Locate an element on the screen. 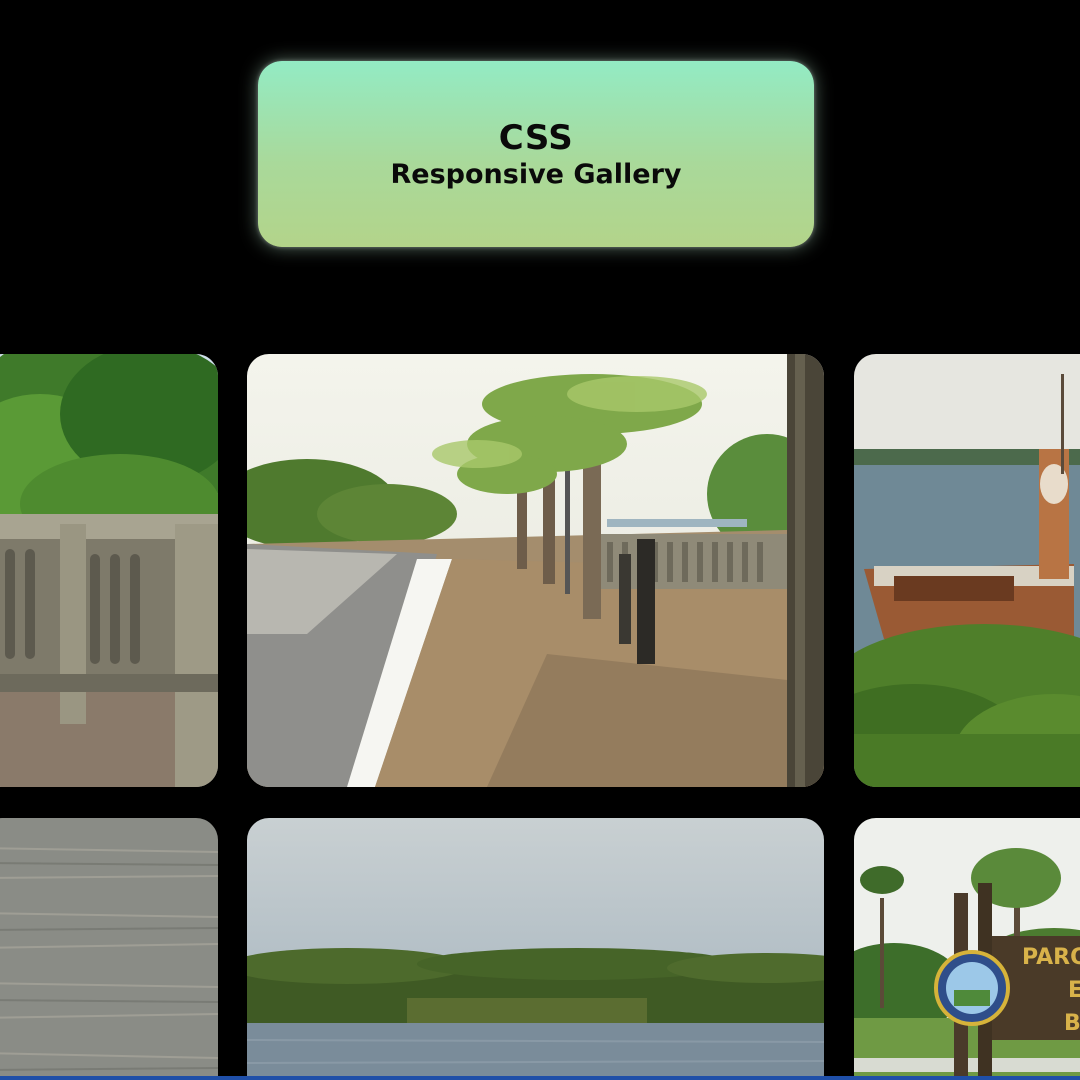  river-image is located at coordinates (535, 949).